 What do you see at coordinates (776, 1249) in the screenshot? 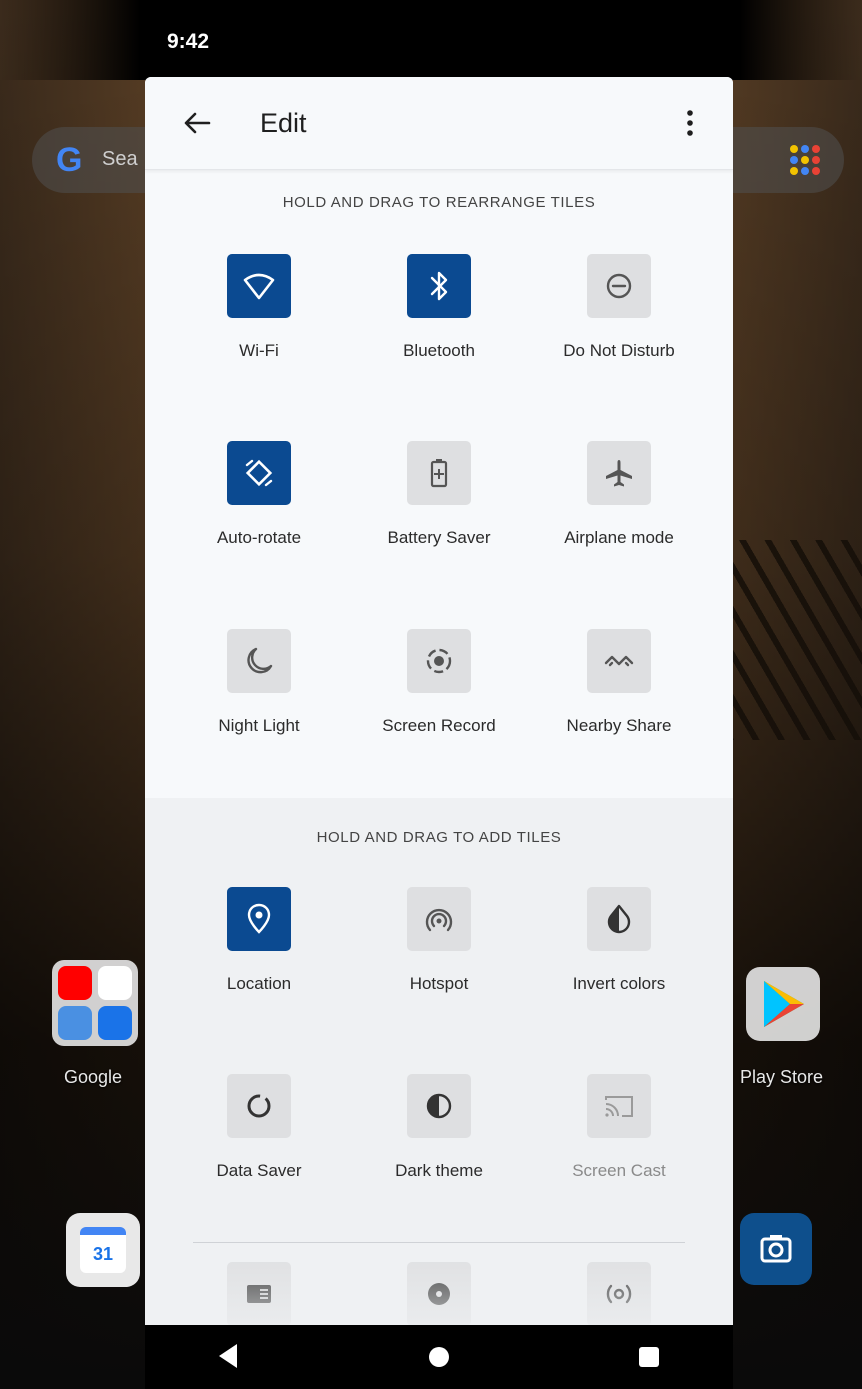
I see `camera-icon` at bounding box center [776, 1249].